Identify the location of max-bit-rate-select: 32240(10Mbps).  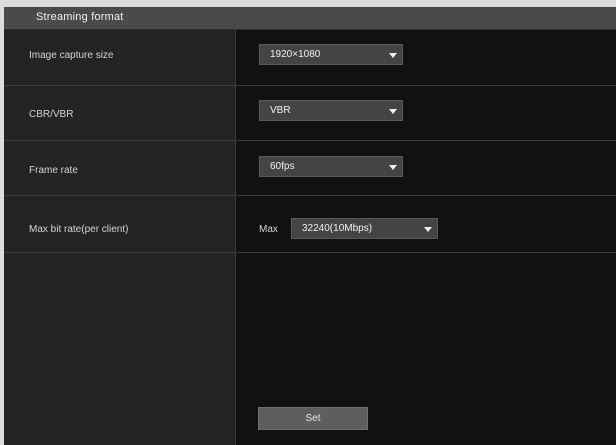
(364, 228).